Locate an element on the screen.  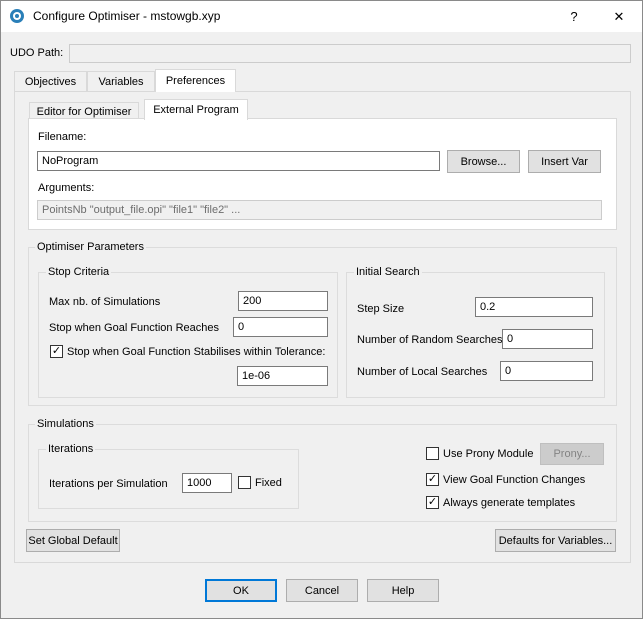
iterations-per-simulation-label: Iterations per Simulation is located at coordinates (108, 484).